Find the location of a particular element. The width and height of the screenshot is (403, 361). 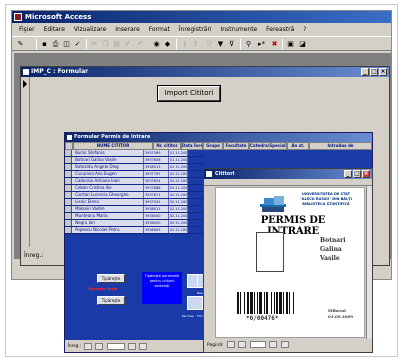

table-row: Popescu Nicolae Petru393806302.11.2007 is located at coordinates (135, 230).